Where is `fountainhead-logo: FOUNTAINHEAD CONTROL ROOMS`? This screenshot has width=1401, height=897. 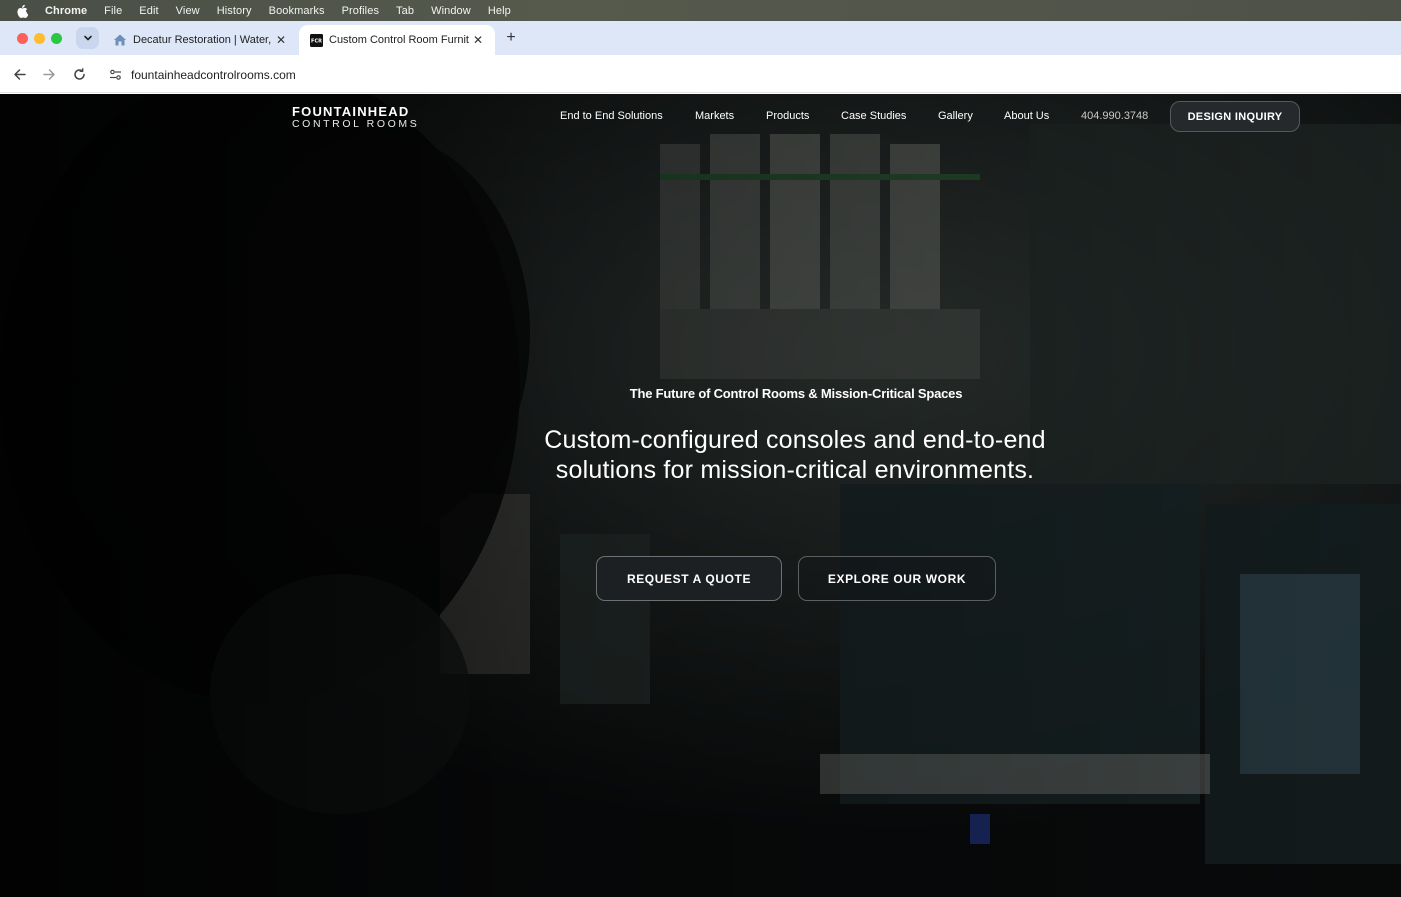
fountainhead-logo: FOUNTAINHEAD CONTROL ROOMS is located at coordinates (355, 117).